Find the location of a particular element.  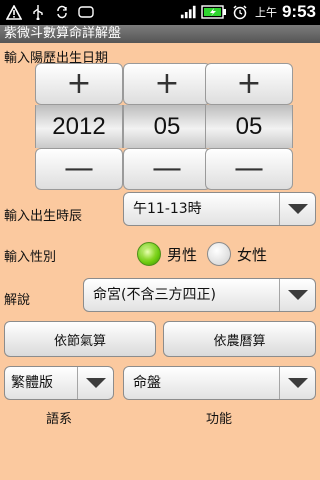

battery-icon is located at coordinates (214, 12).